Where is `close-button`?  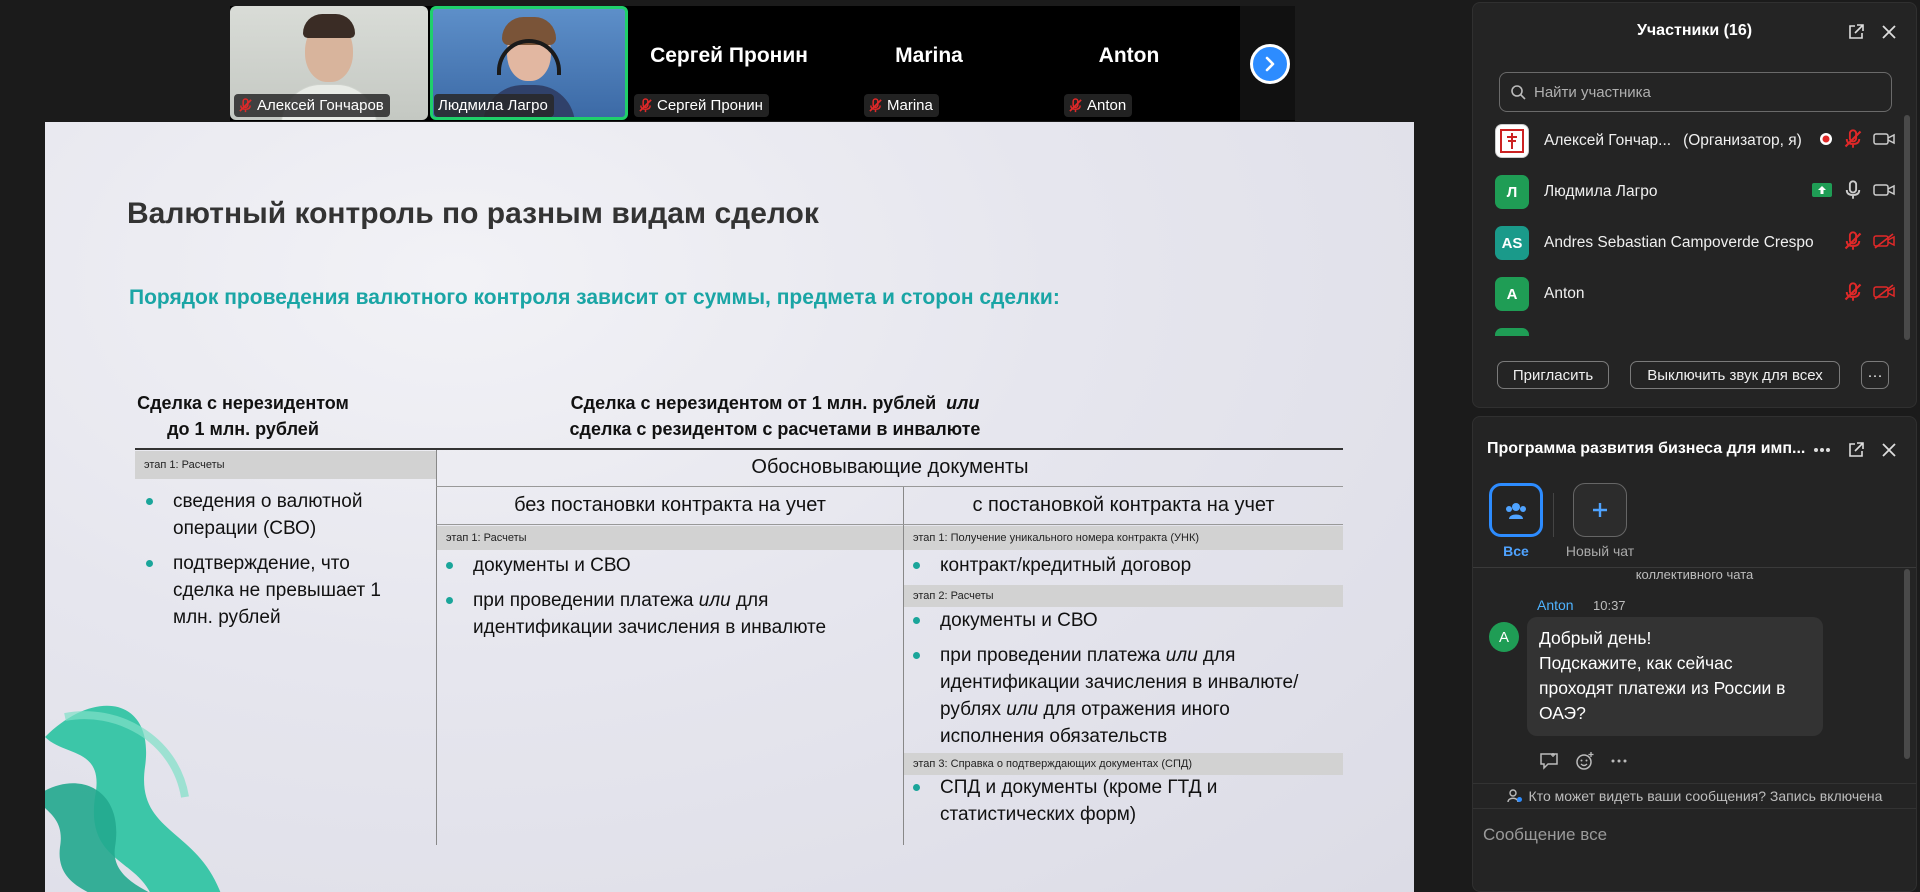
close-button is located at coordinates (1889, 32).